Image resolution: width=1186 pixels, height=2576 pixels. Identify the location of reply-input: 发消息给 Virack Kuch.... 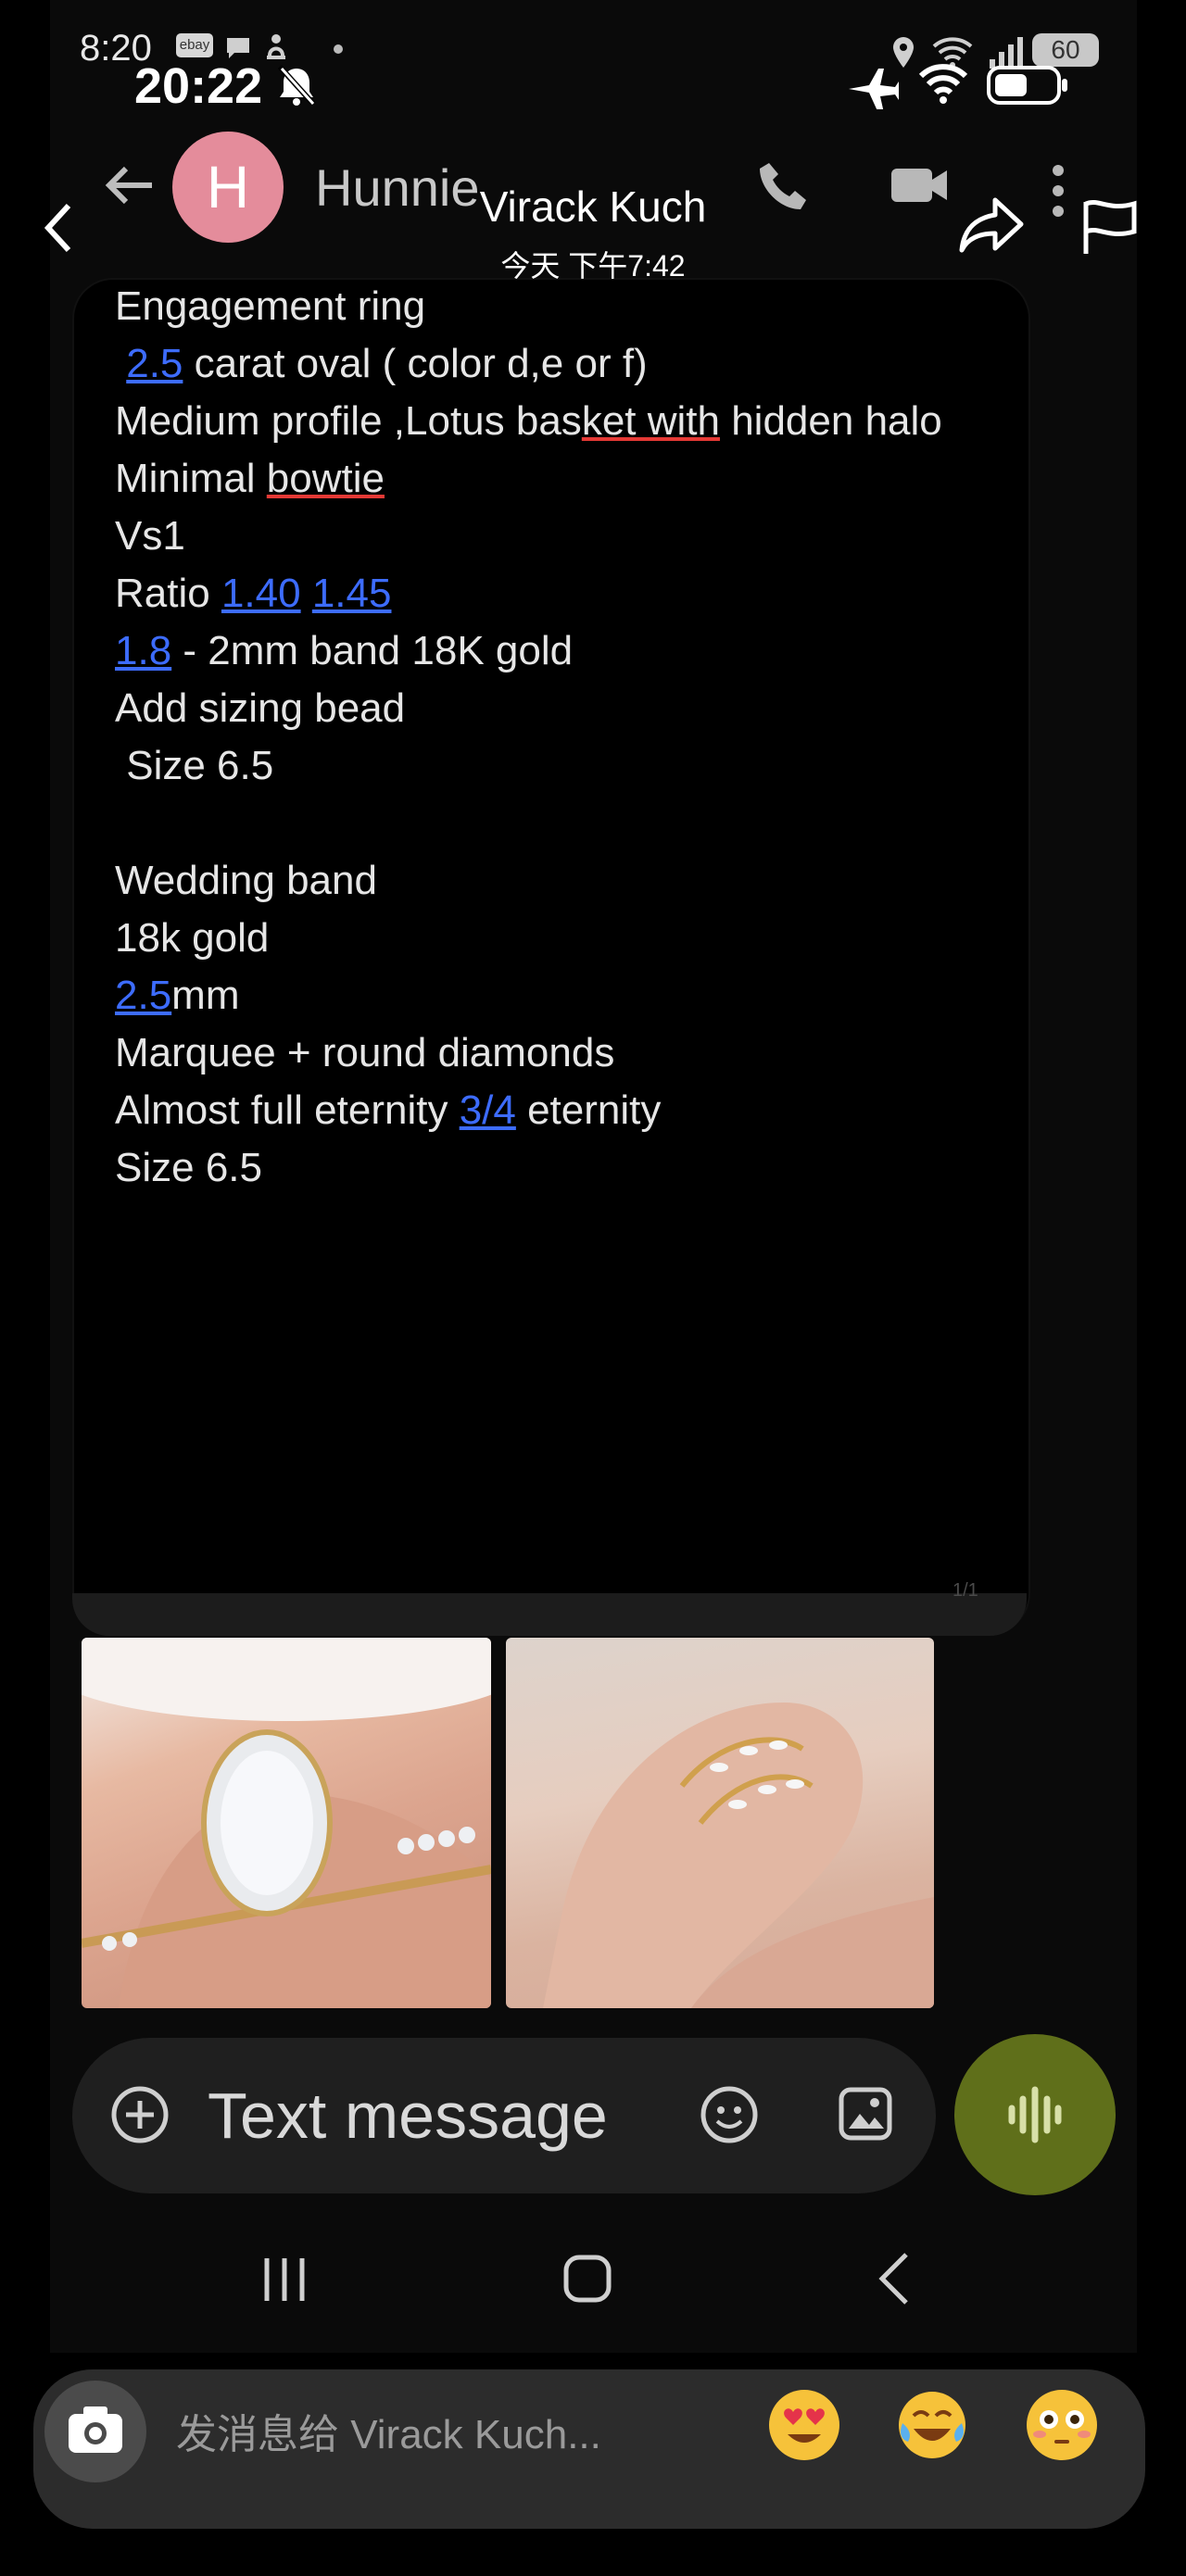
(388, 2430).